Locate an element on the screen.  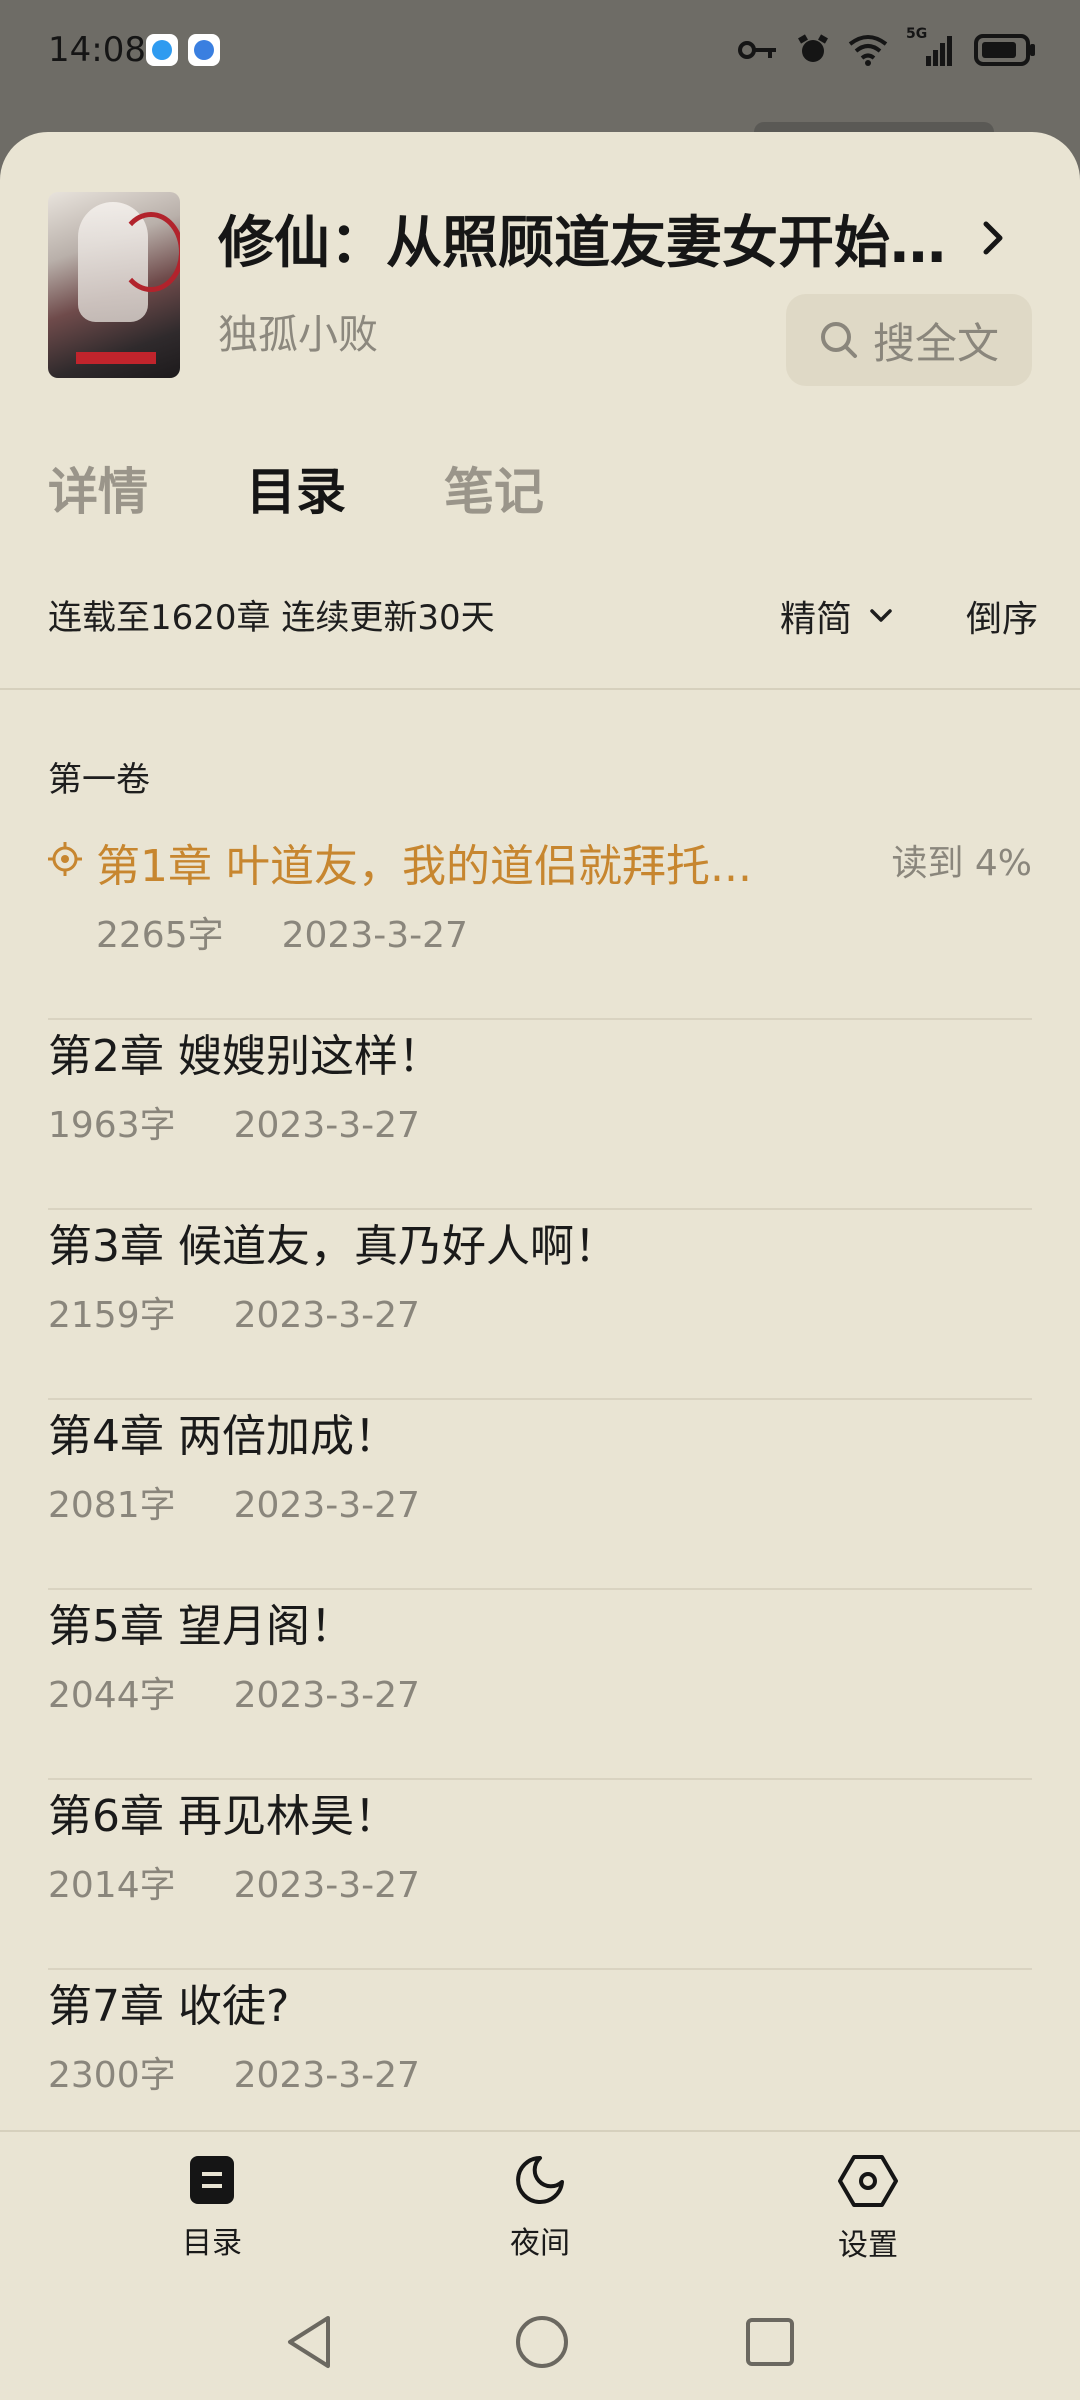
chapter-item-current: 第1章 叶道友，我的道侣就拜托... 2265字 2023-3-27 读到 4% is located at coordinates (540, 925).